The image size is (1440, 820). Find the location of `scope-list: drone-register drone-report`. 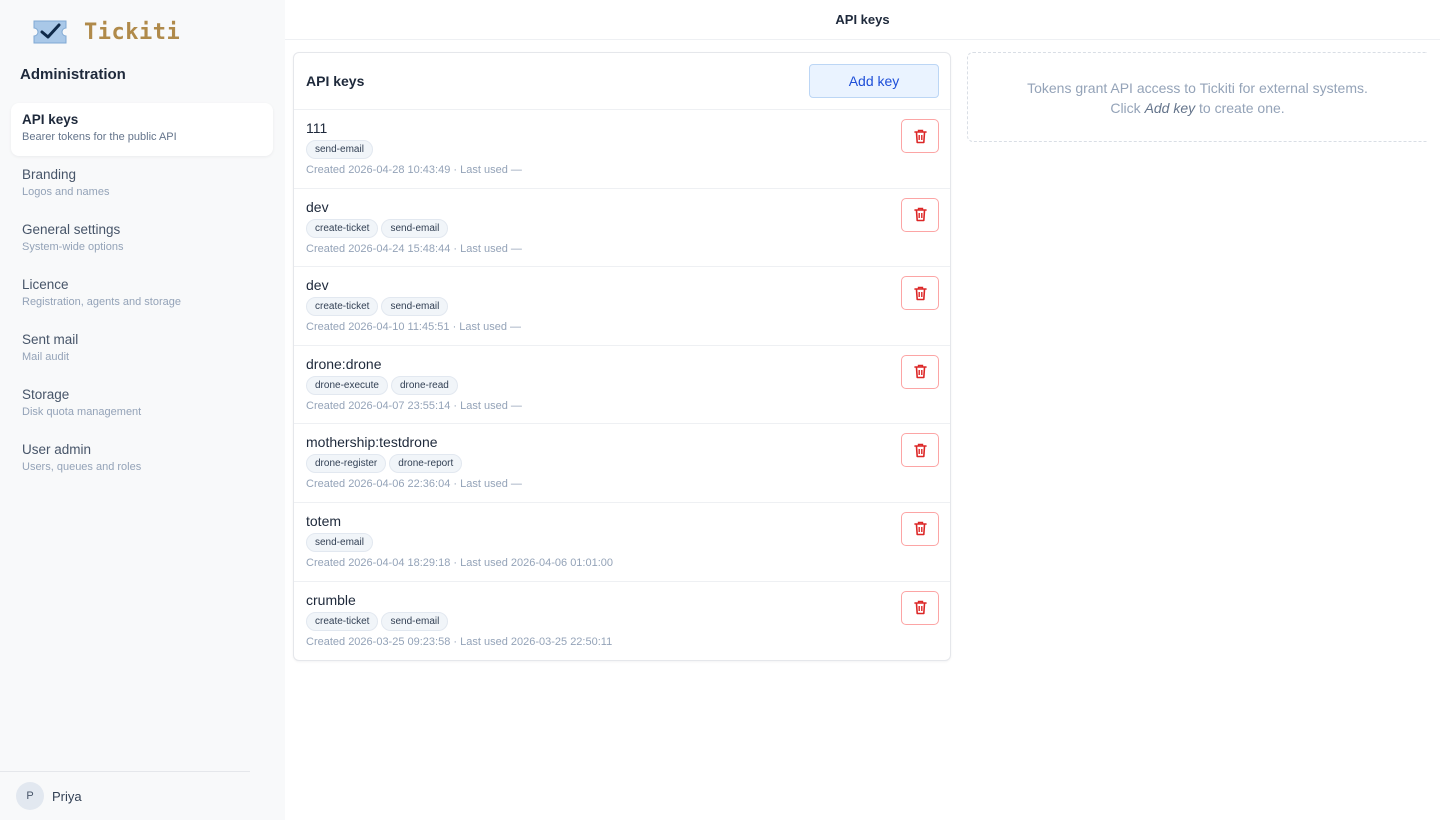

scope-list: drone-register drone-report is located at coordinates (622, 464).